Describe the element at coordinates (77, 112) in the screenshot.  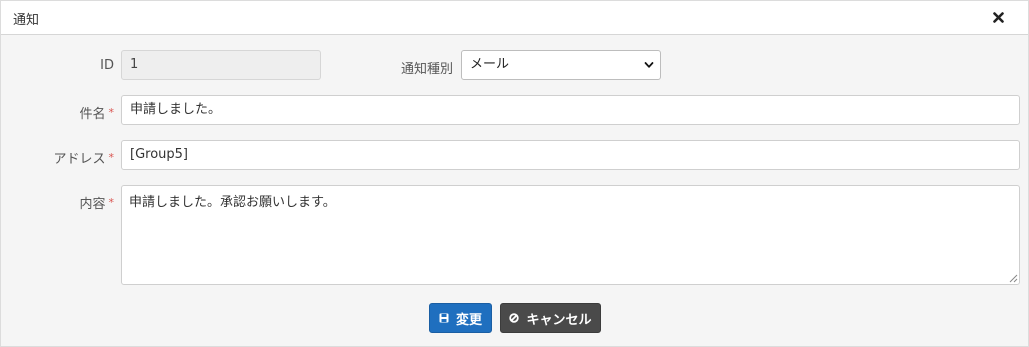
I see `subject-label: 件名 *` at that location.